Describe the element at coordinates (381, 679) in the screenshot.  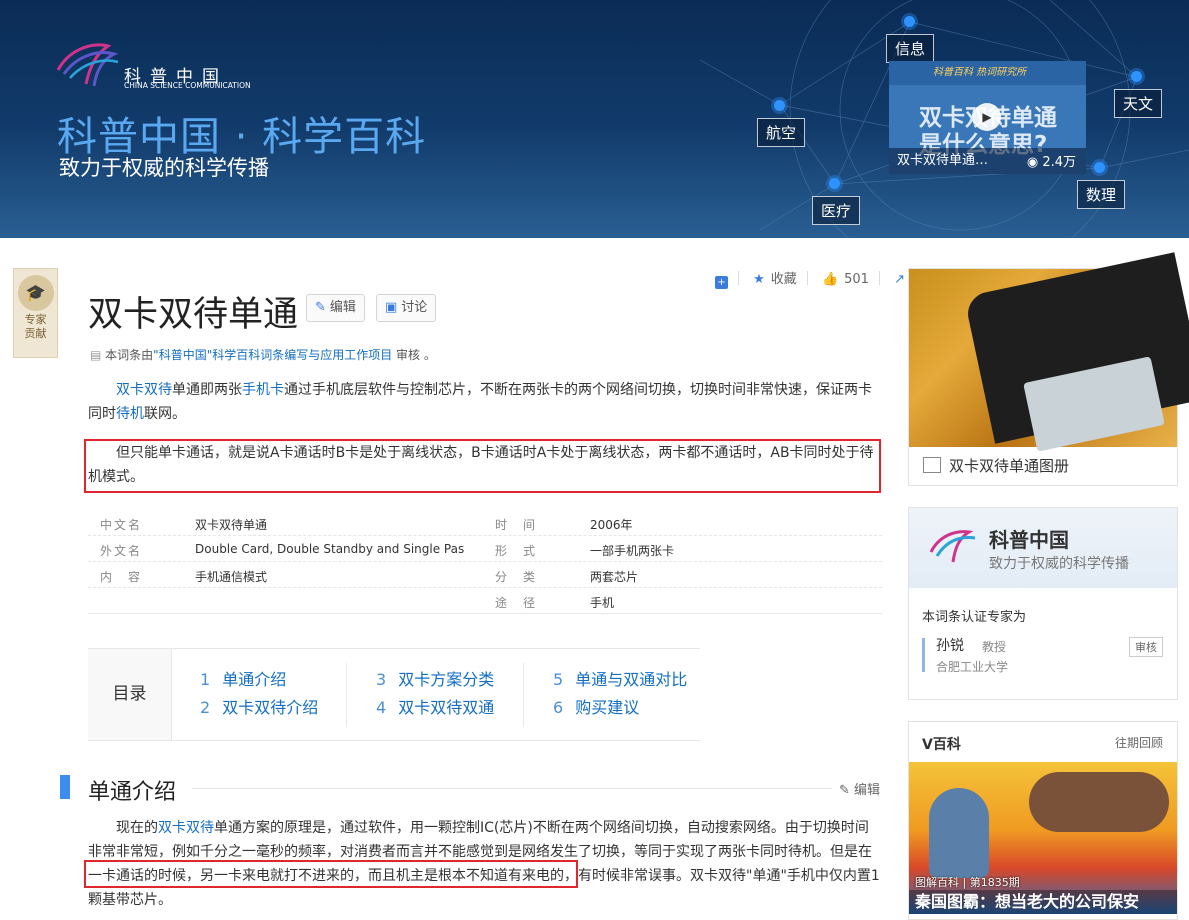
I see `toc-item-number: 3` at that location.